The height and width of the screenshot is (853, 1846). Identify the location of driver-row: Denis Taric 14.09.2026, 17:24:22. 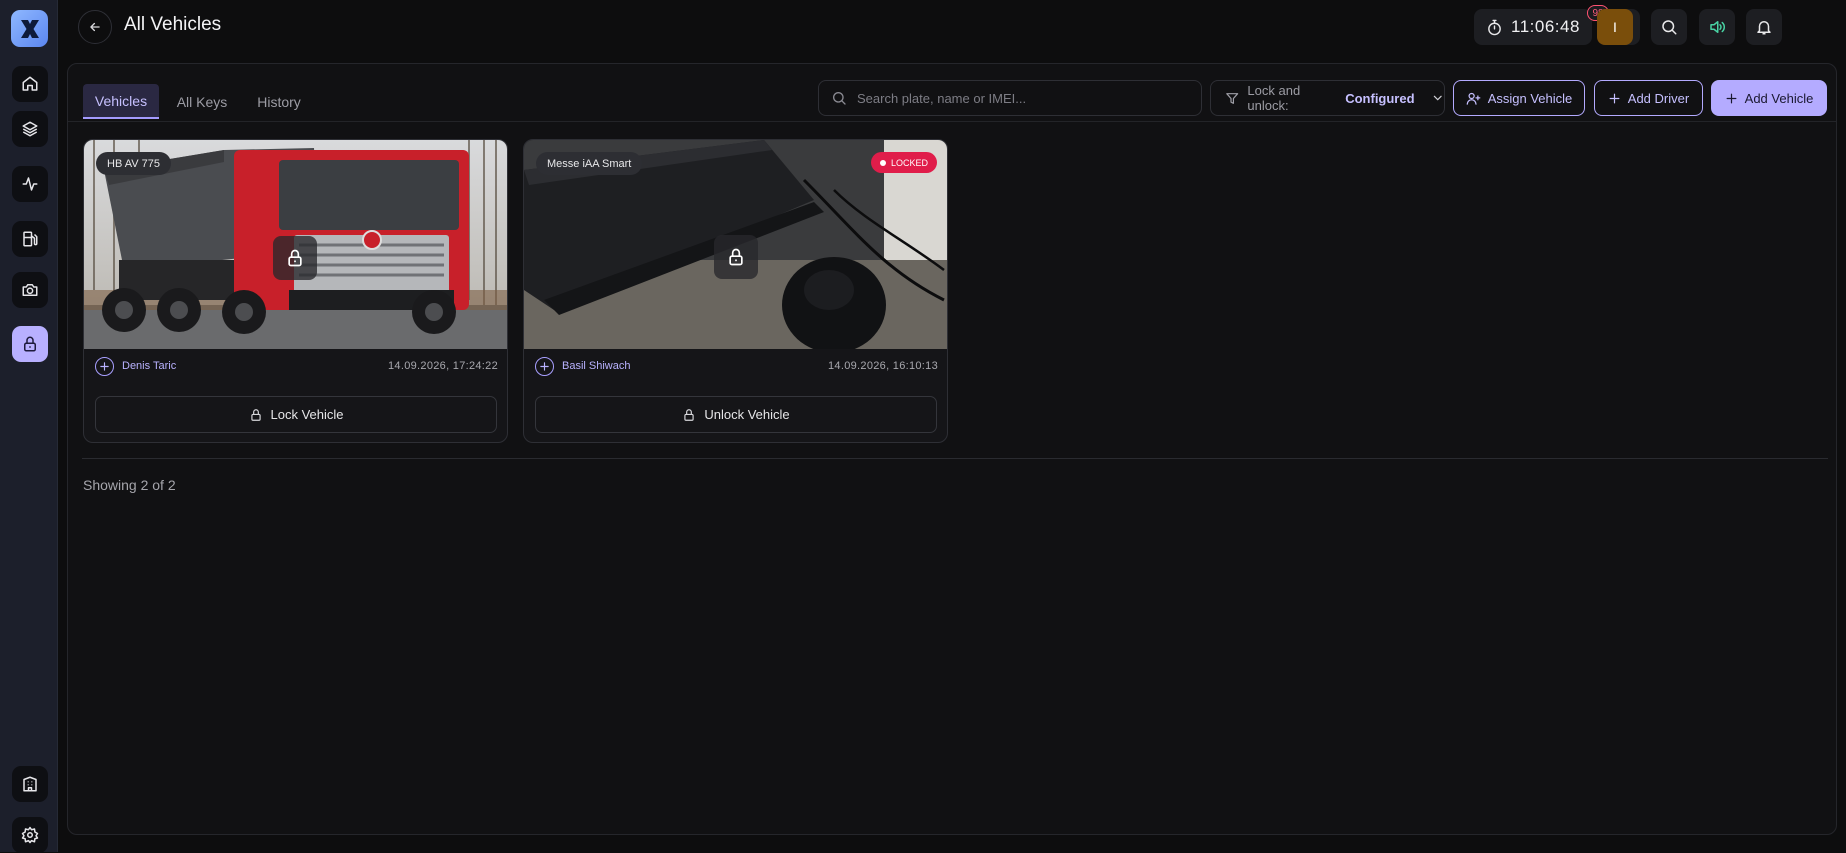
(295, 366).